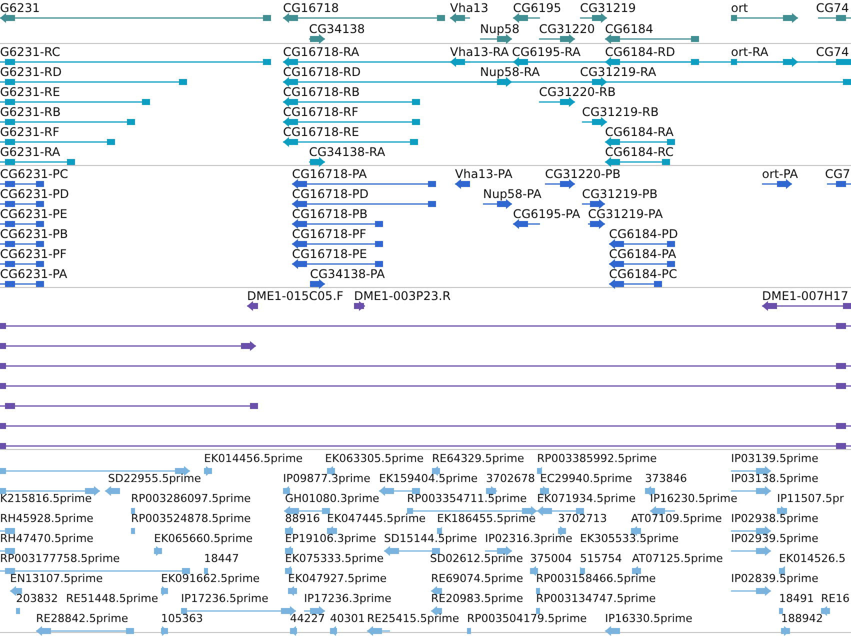 The height and width of the screenshot is (641, 851). Describe the element at coordinates (20, 8) in the screenshot. I see `feature-label: G6231` at that location.